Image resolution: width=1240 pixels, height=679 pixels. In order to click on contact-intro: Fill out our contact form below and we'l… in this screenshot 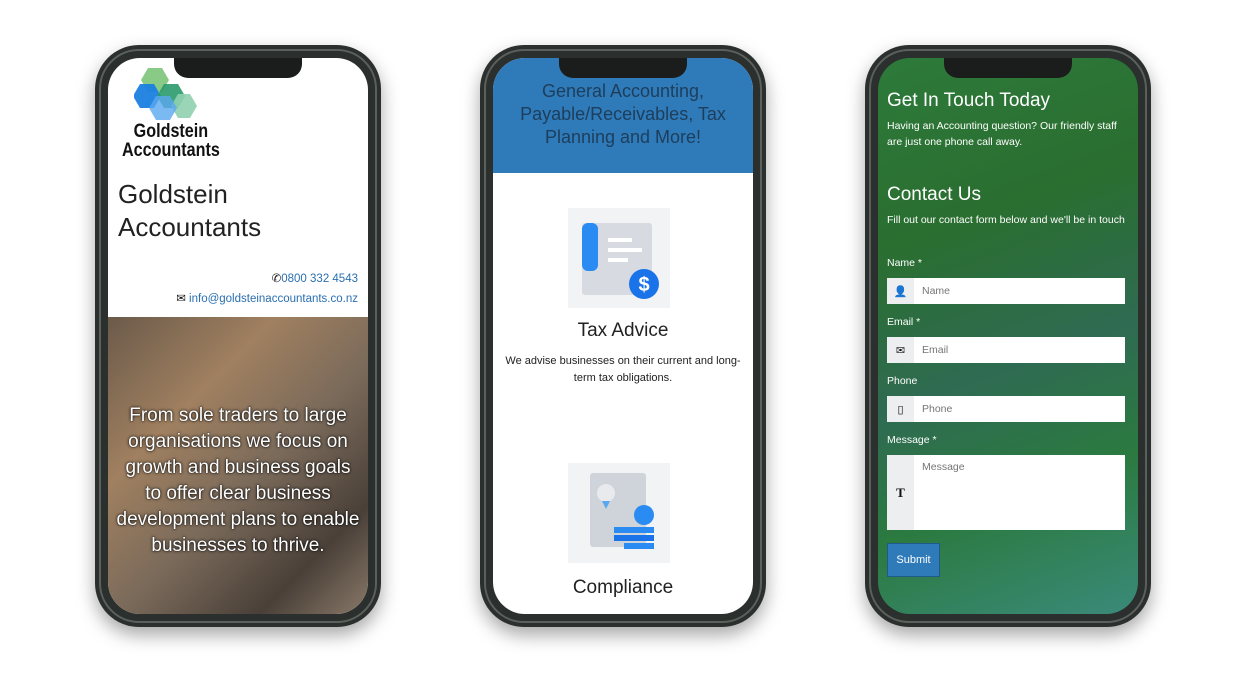, I will do `click(1006, 220)`.